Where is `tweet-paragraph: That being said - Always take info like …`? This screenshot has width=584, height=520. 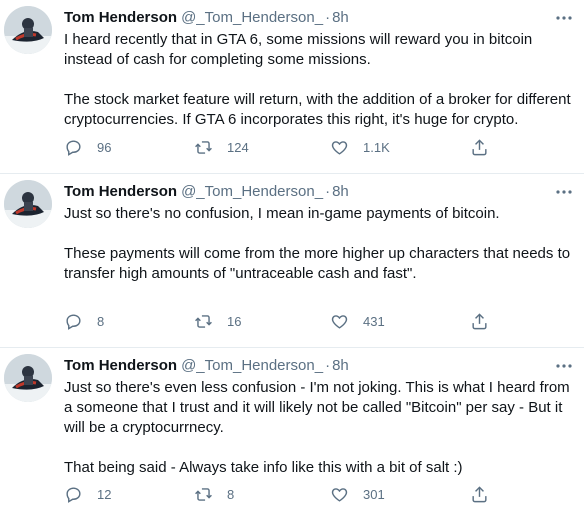
tweet-paragraph: That being said - Always take info like … is located at coordinates (263, 467).